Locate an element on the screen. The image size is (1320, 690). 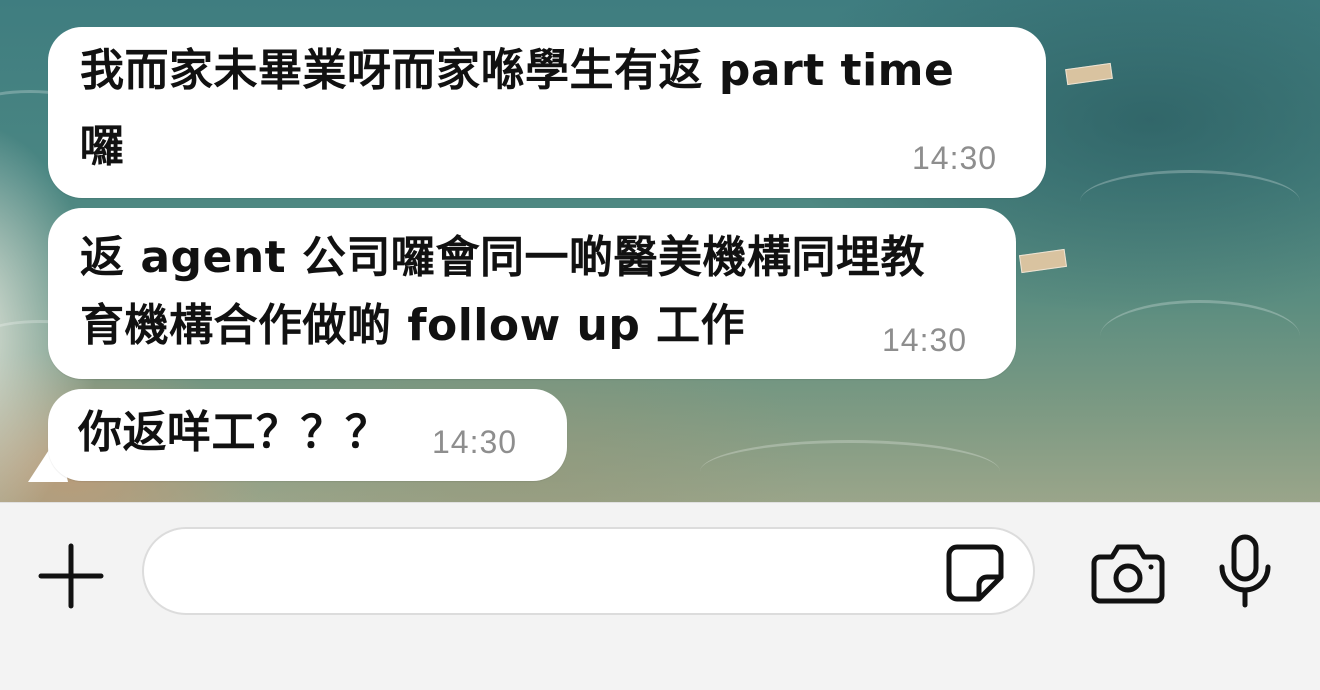
voice-message-button is located at coordinates (1245, 571).